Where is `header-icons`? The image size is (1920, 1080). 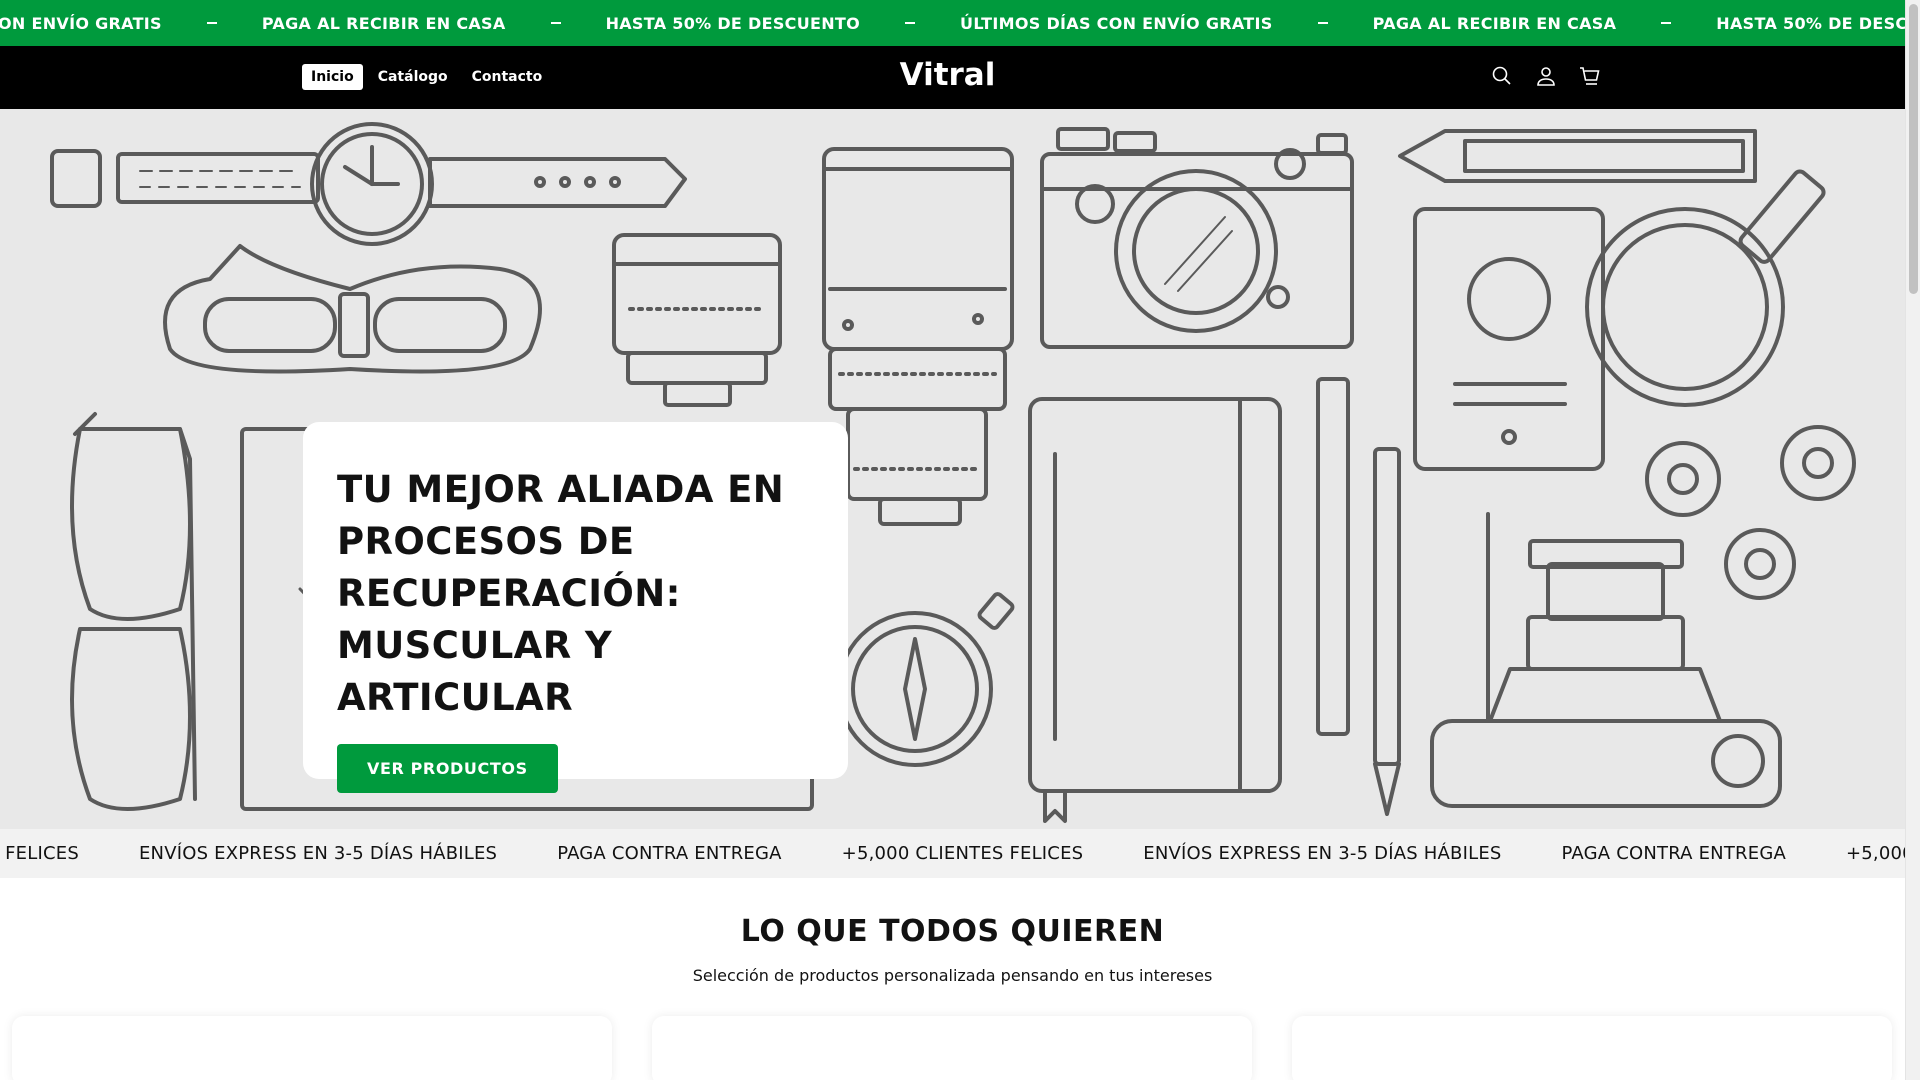 header-icons is located at coordinates (1546, 76).